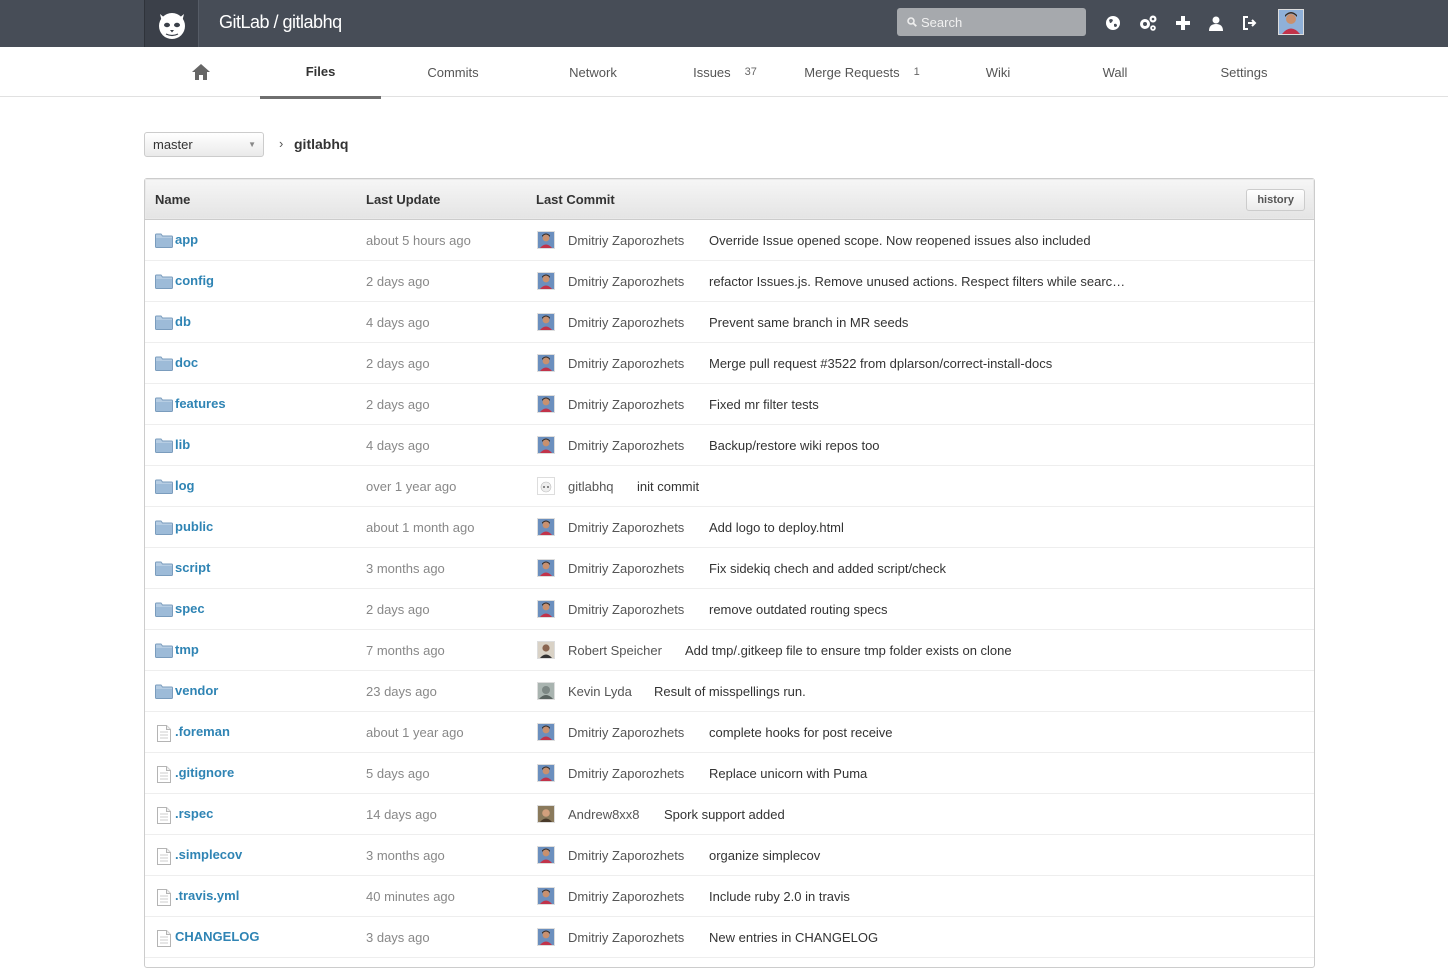  I want to click on commit-author-link: Andrew8xx8, so click(604, 814).